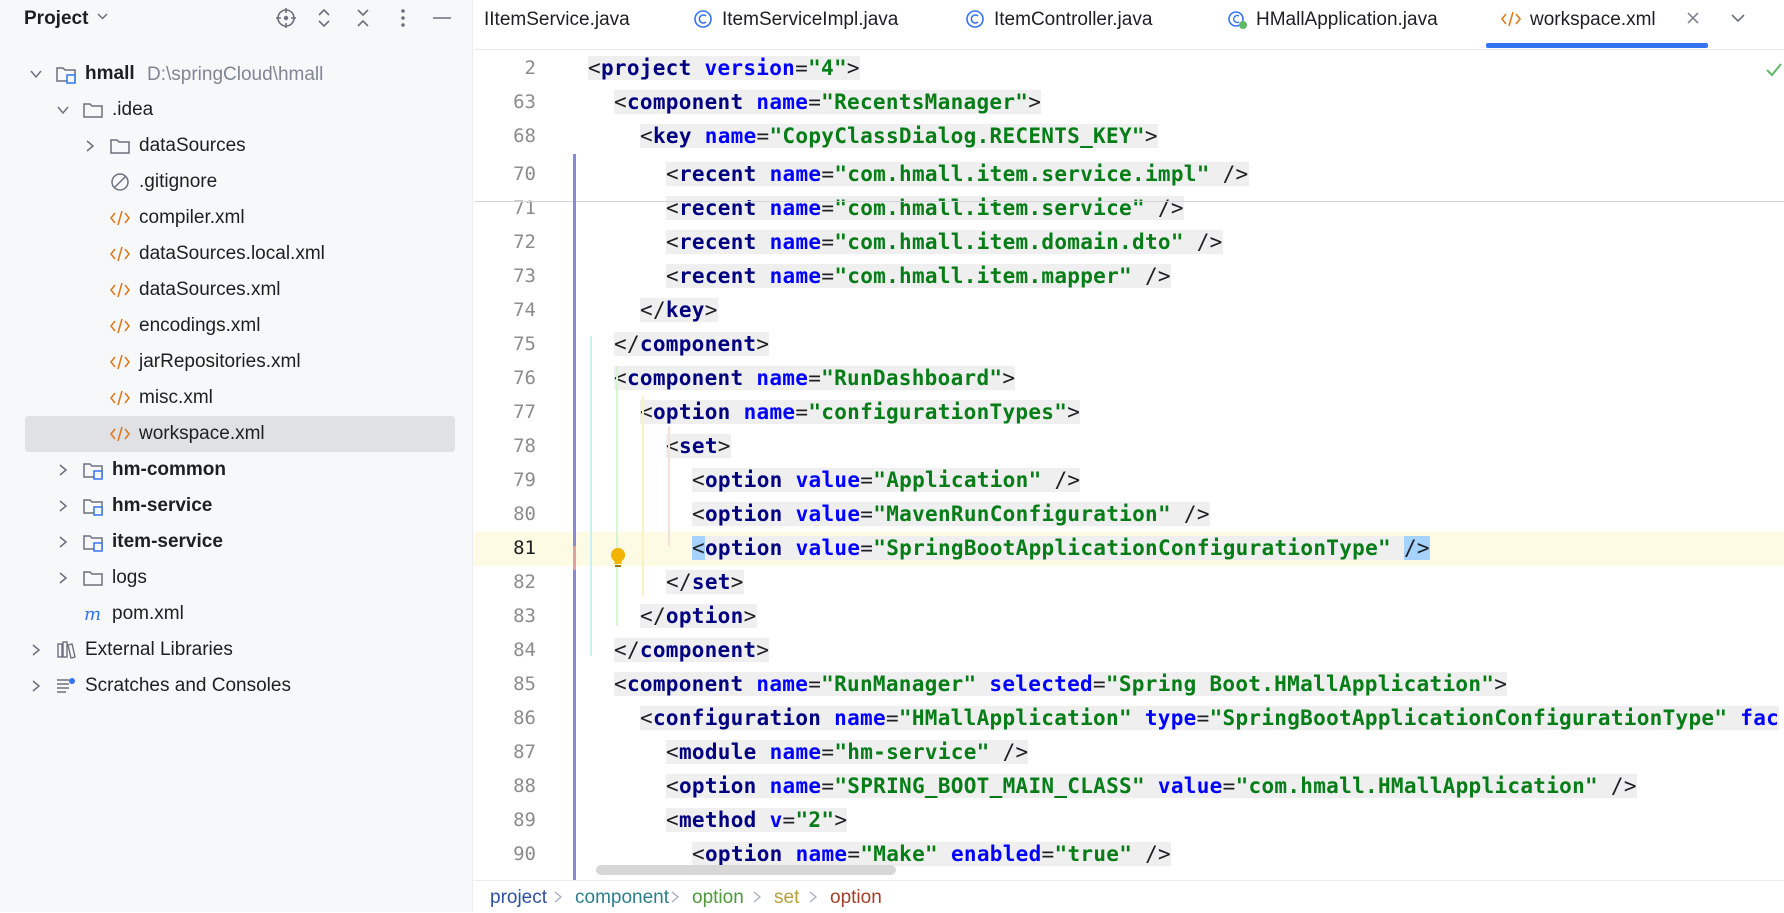 The height and width of the screenshot is (913, 1784). I want to click on tree-item-external-libraries: External Libraries, so click(236, 650).